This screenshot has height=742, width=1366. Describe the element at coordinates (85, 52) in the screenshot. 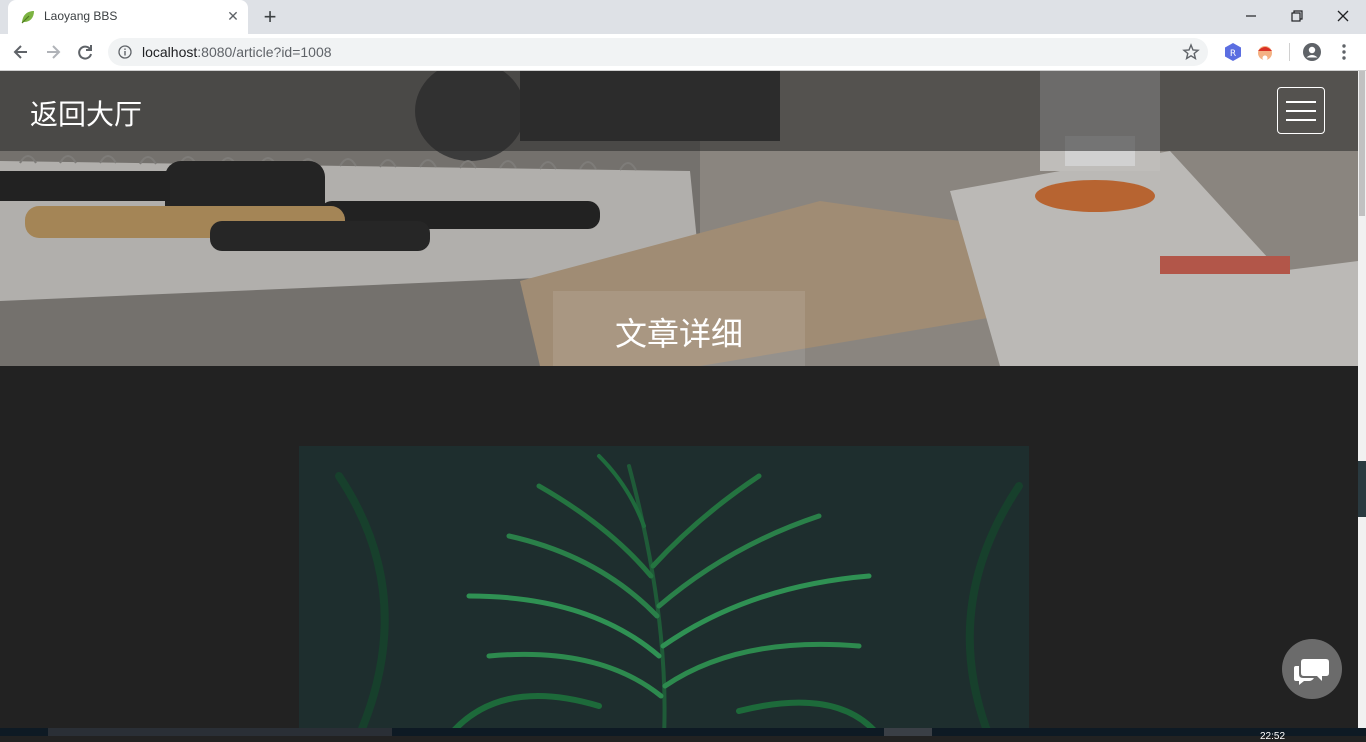

I see `reload-icon` at that location.